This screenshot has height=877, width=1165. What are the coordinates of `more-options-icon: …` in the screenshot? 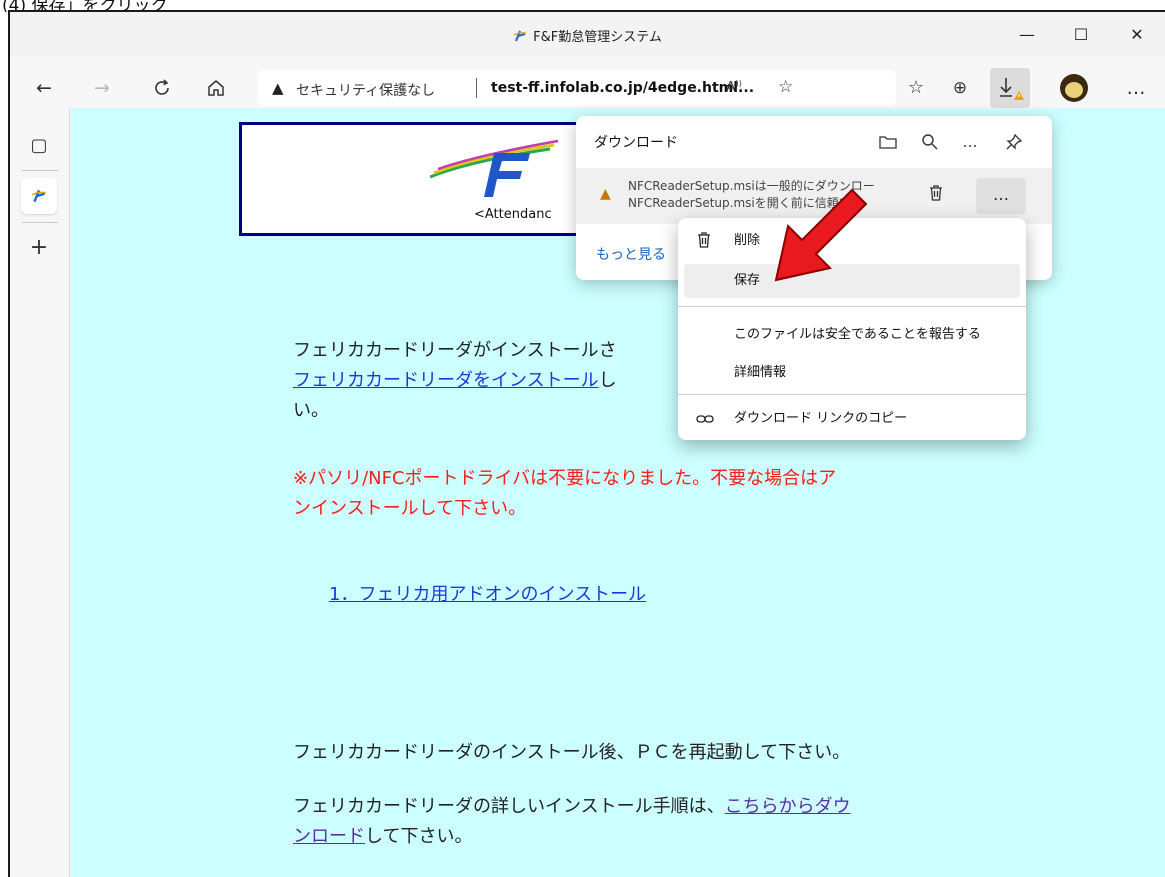 It's located at (970, 142).